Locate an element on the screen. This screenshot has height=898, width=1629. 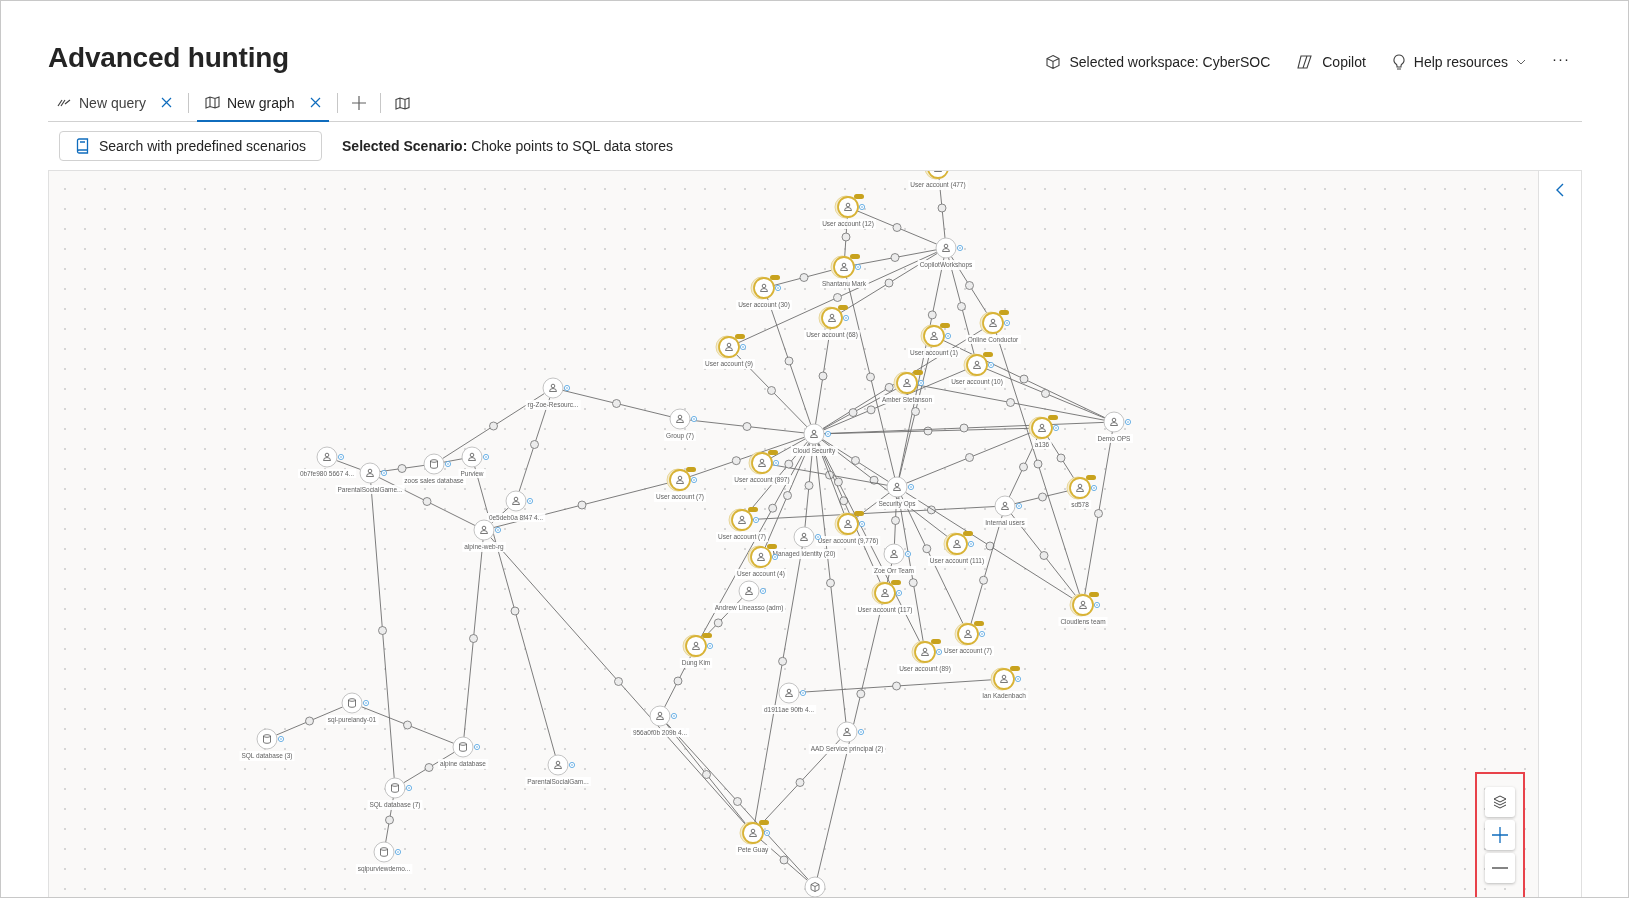
selected-scenario-text: Selected Scenario: Choke points to SQL data stores is located at coordinates (507, 145).